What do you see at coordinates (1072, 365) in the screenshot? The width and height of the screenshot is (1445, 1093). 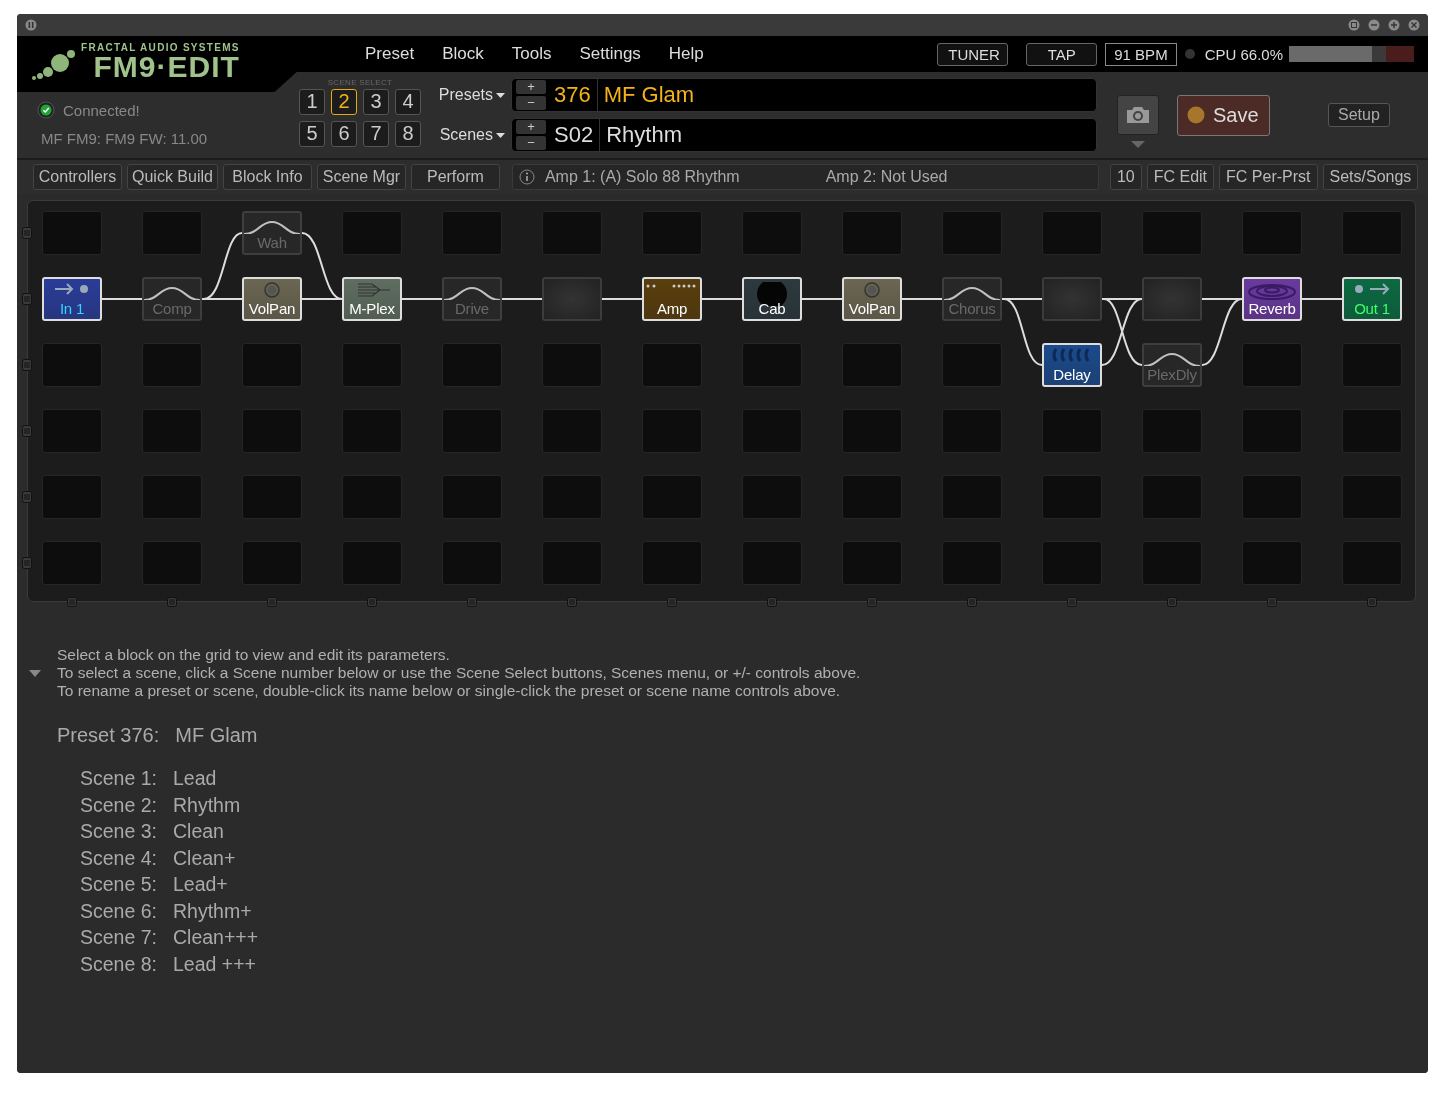 I see `effect-block: Delay` at bounding box center [1072, 365].